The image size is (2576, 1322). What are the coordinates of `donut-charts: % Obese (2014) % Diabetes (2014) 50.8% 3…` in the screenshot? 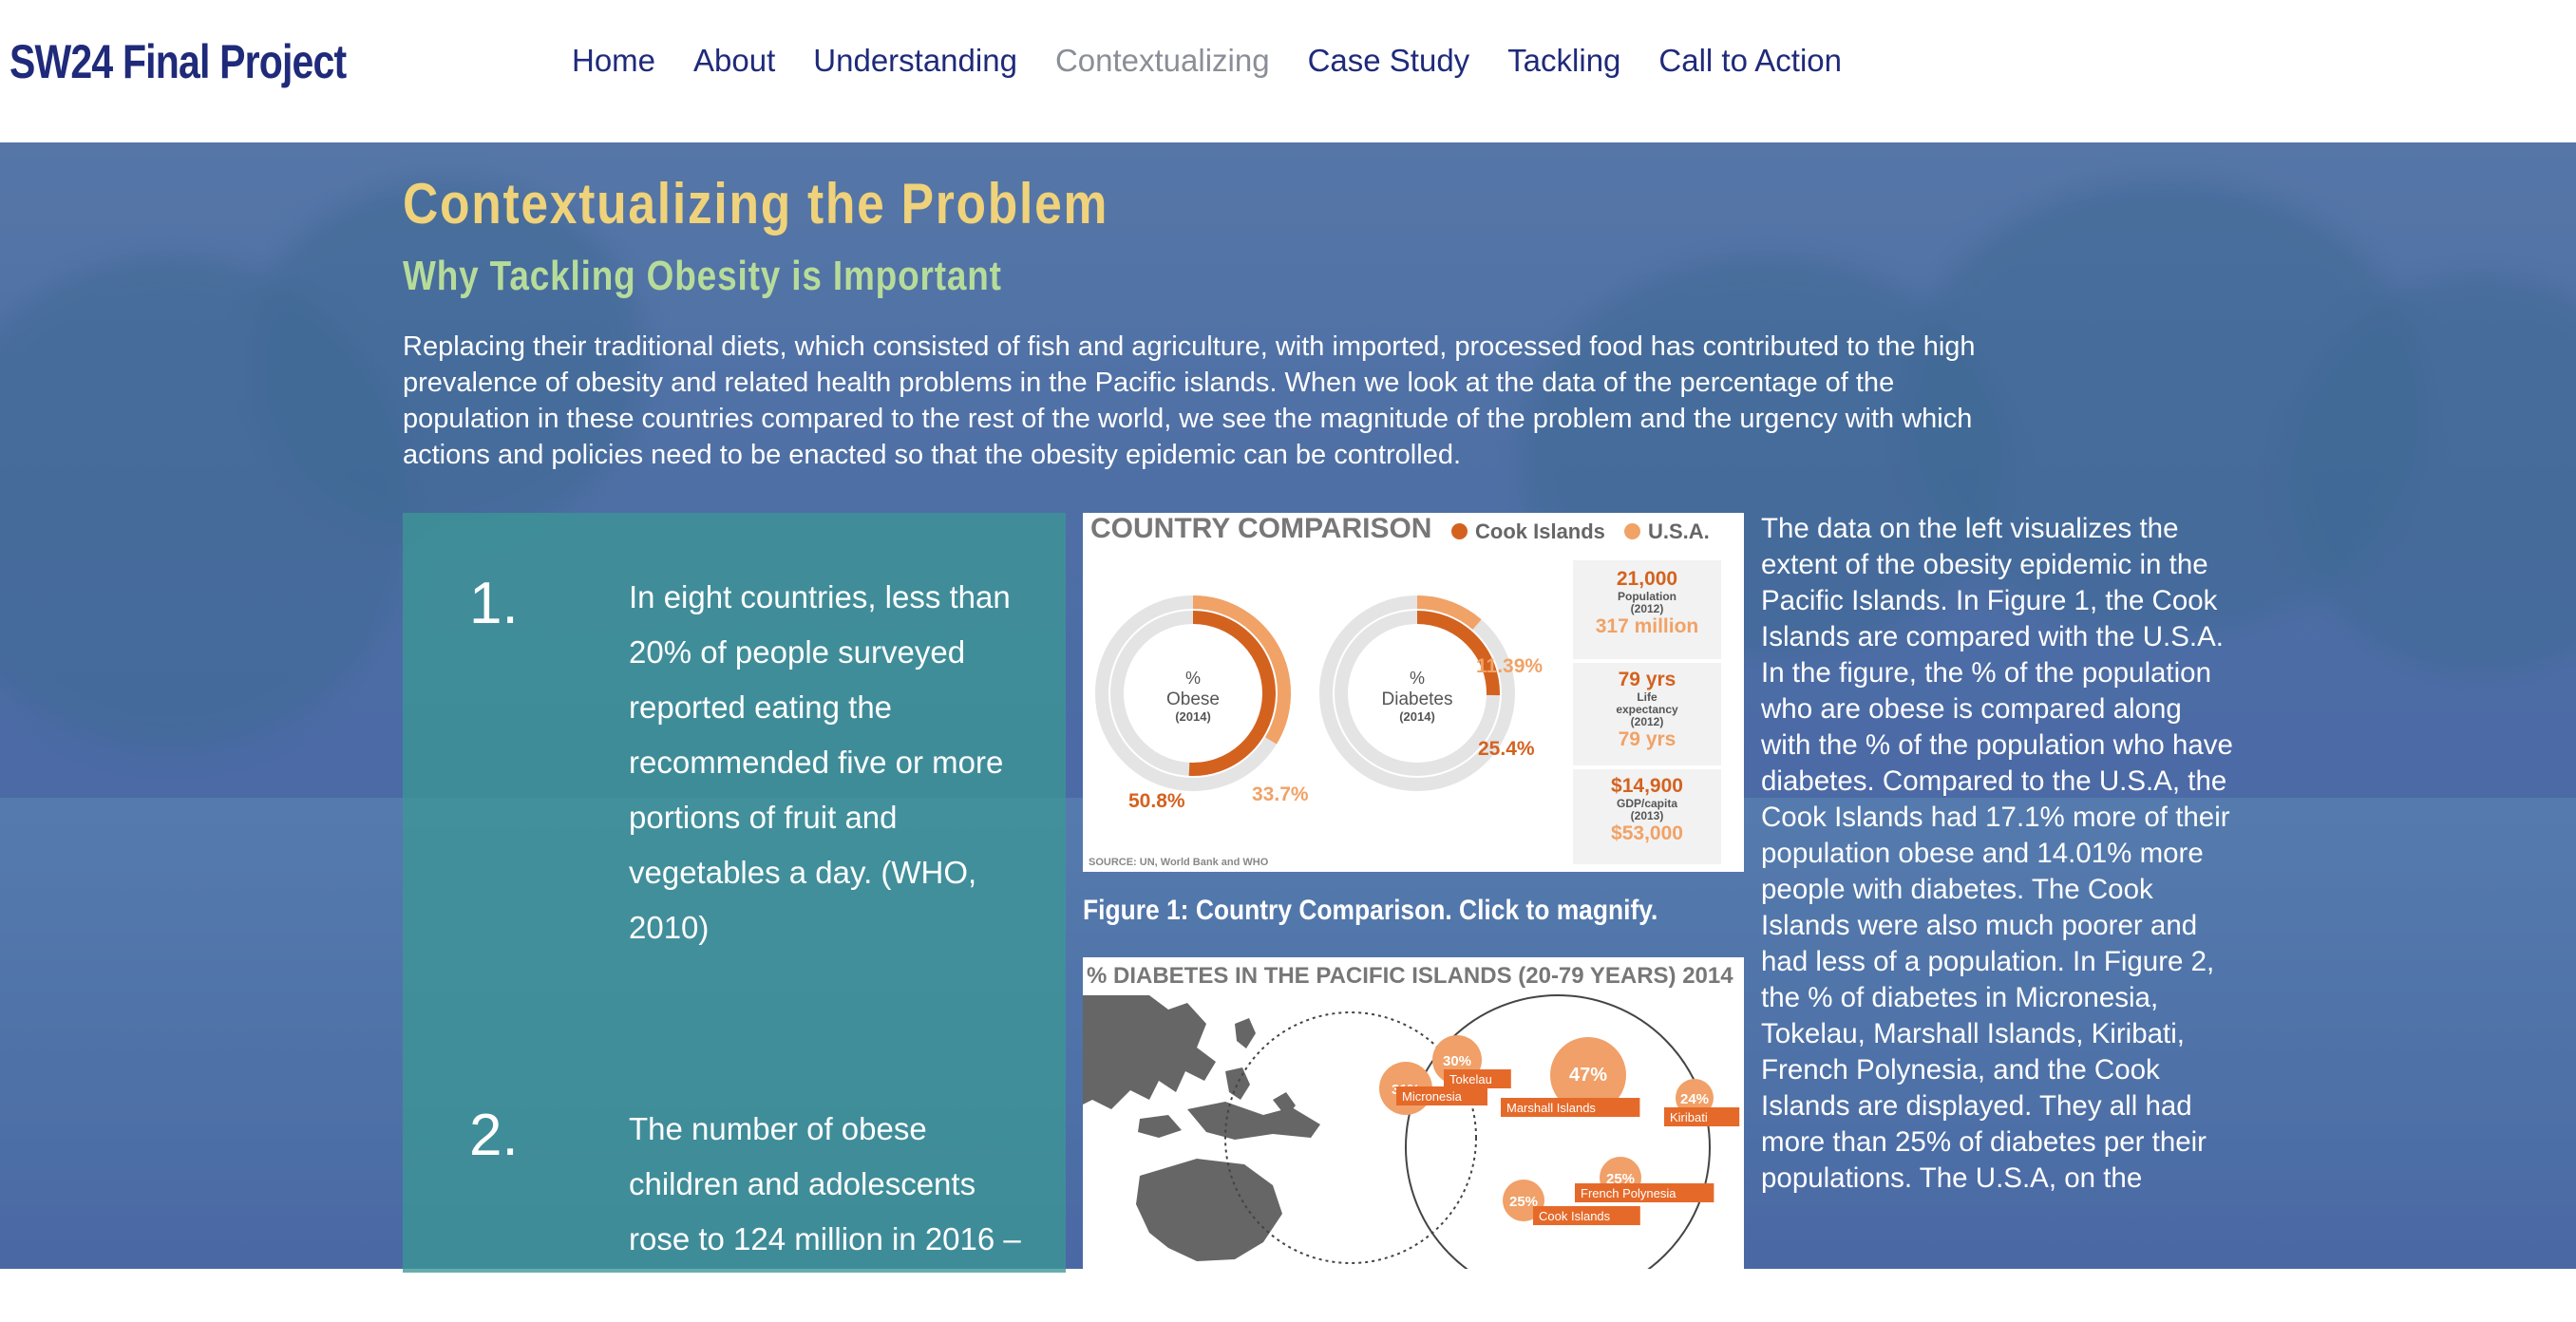 It's located at (1319, 704).